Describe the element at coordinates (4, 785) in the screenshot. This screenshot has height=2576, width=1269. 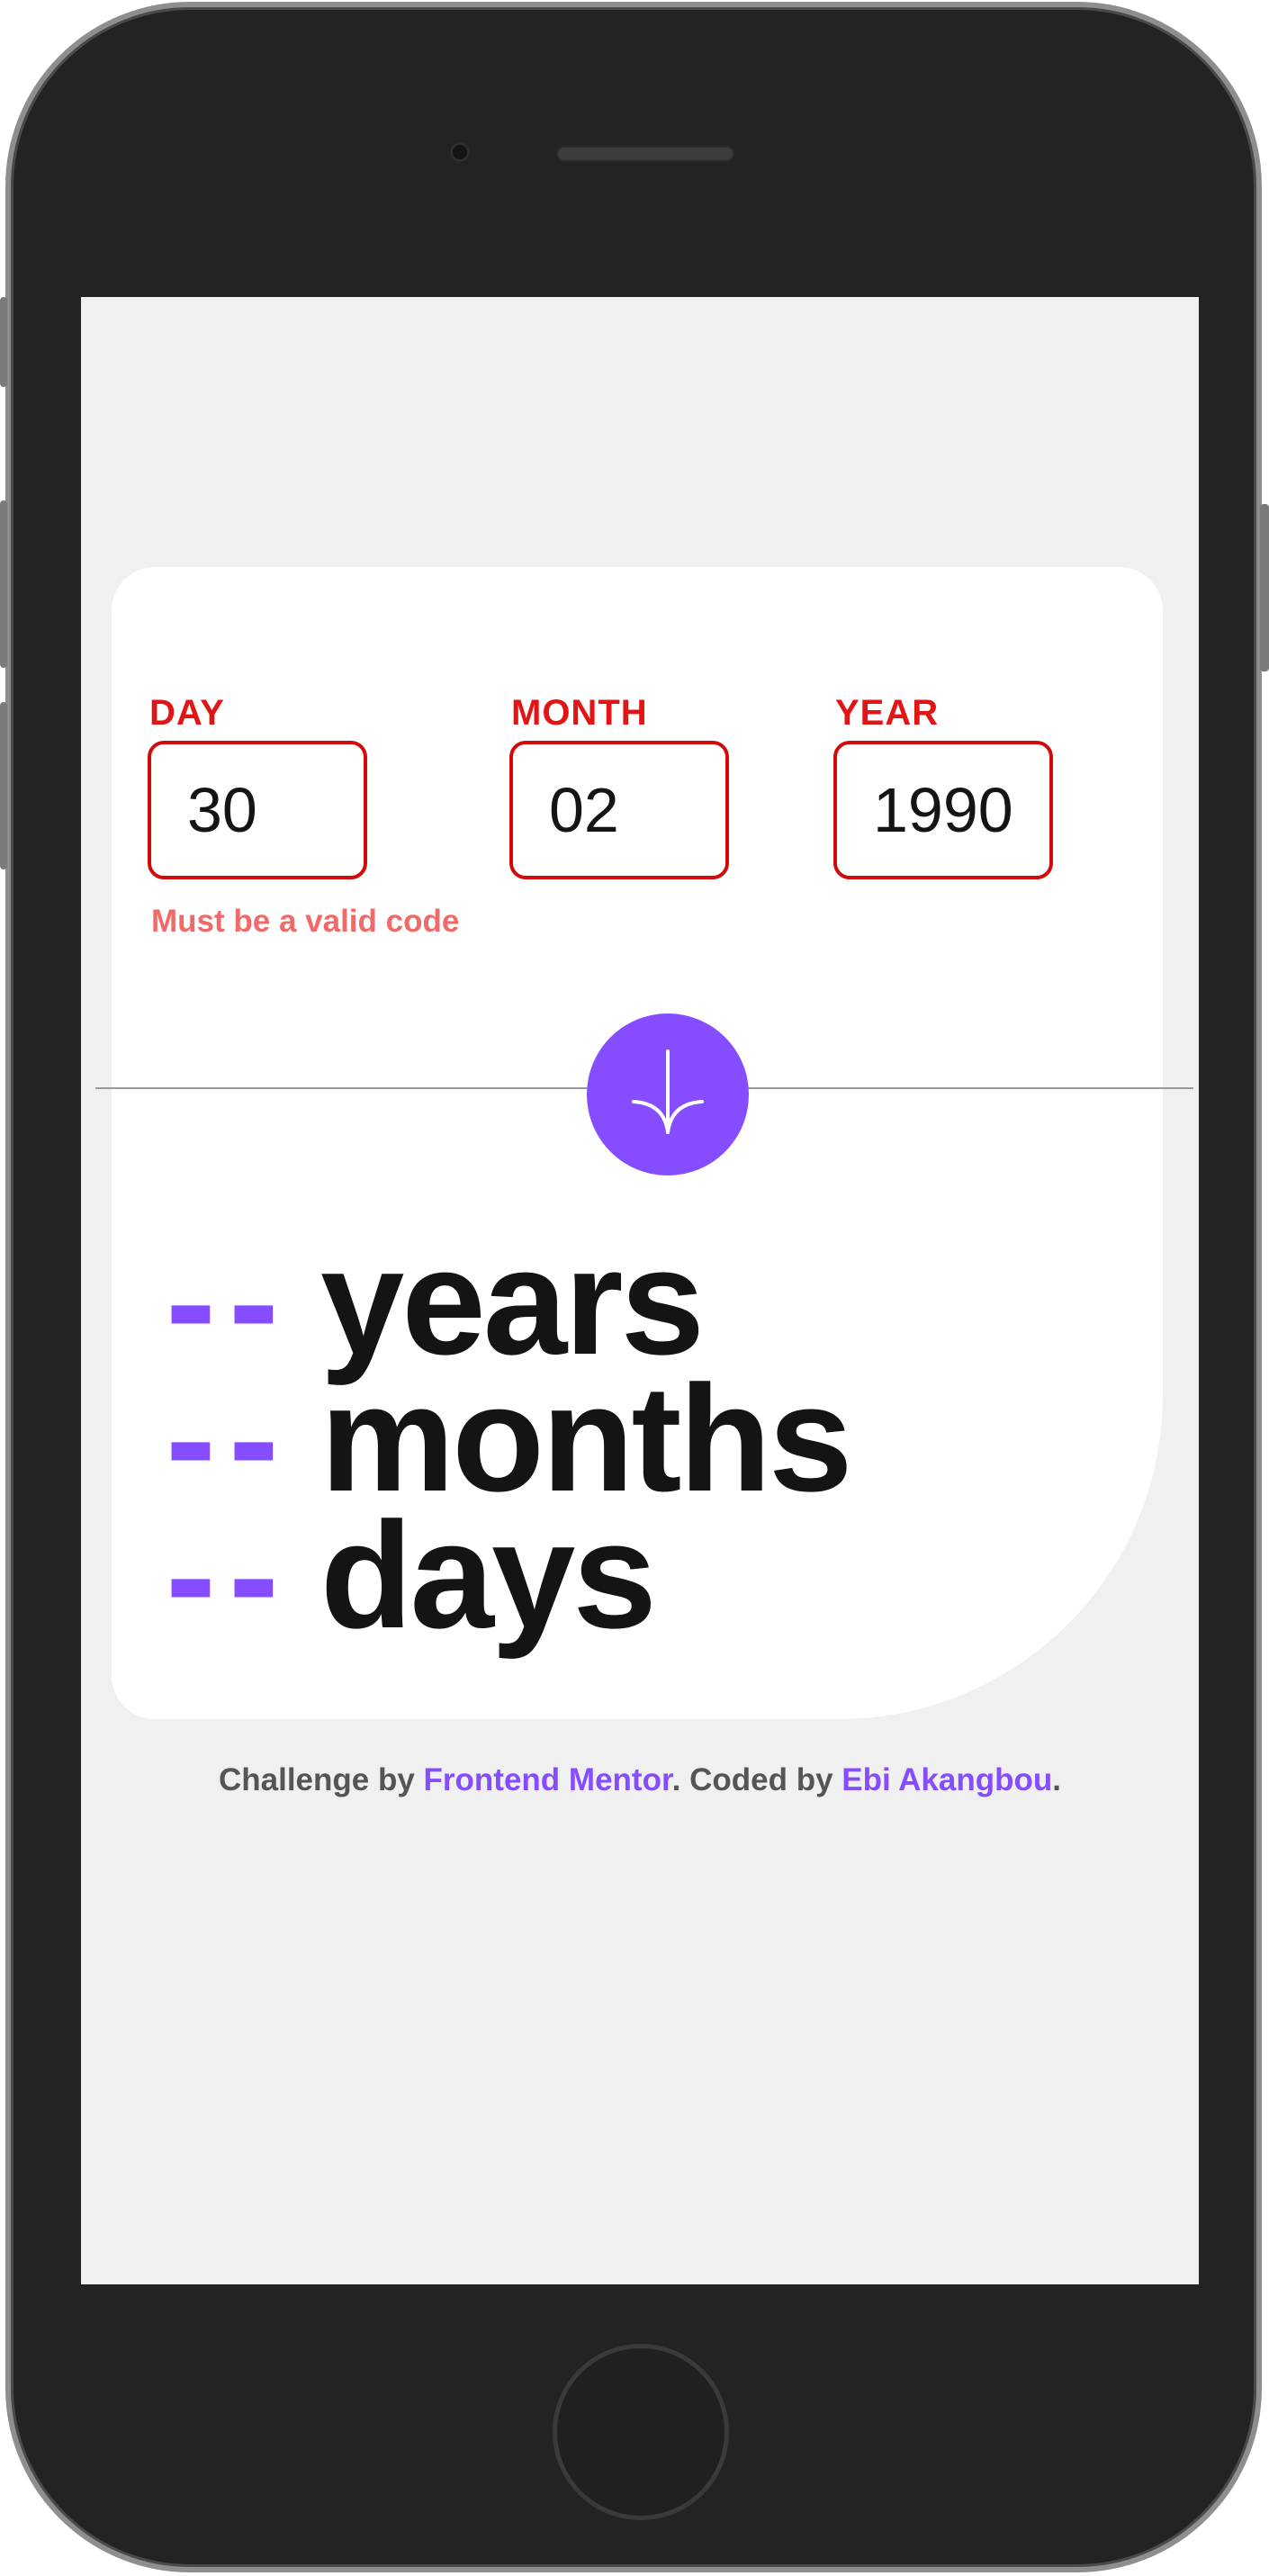
I see `volume-down-button` at that location.